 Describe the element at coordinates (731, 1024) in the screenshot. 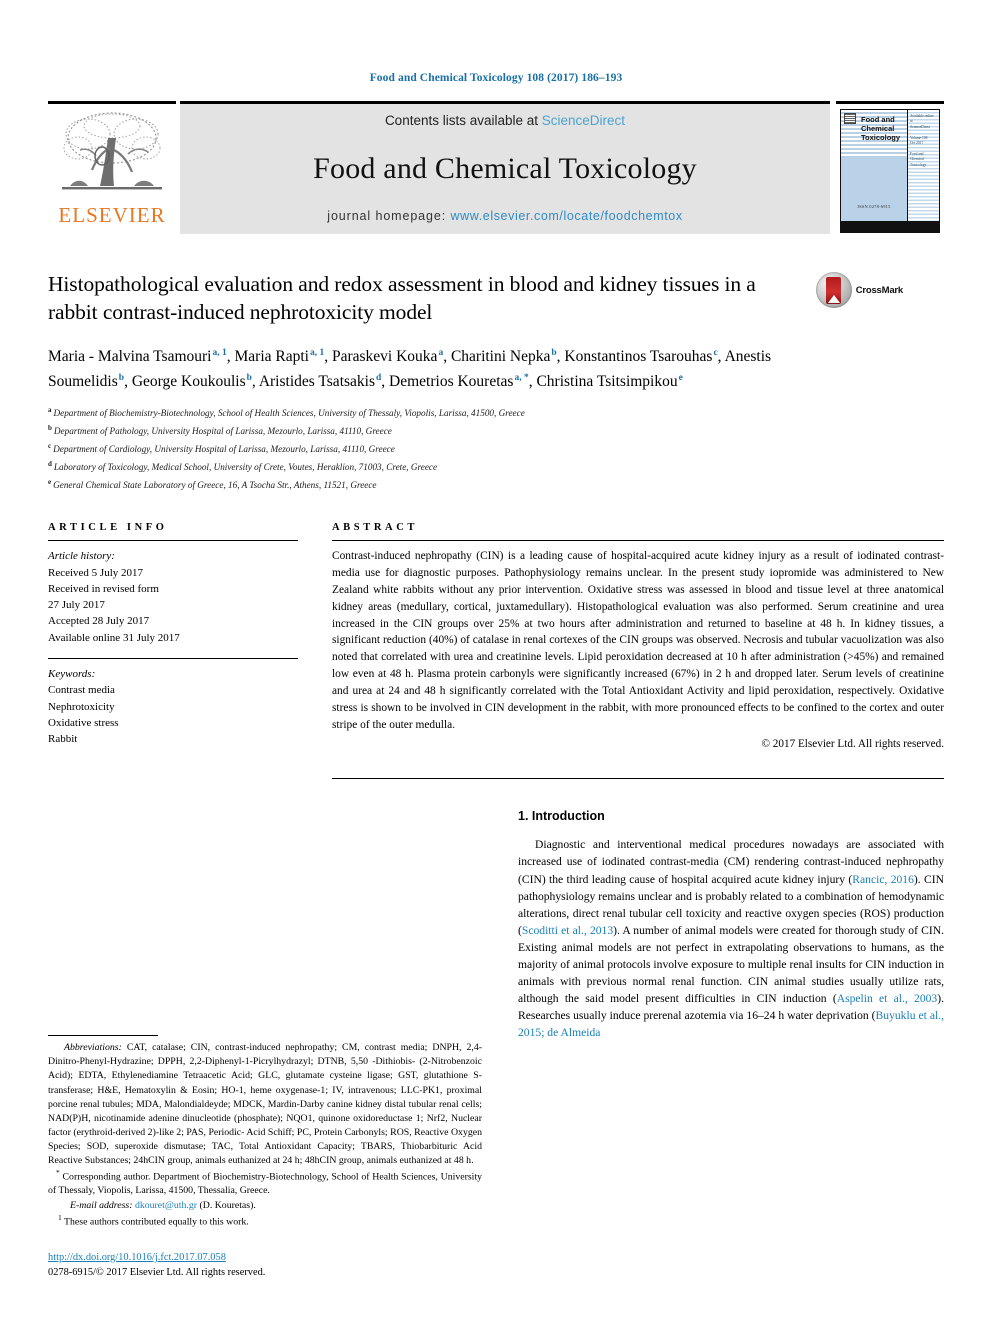

I see `citation-link: Buyuklu et al., 2015; de Almeida` at that location.